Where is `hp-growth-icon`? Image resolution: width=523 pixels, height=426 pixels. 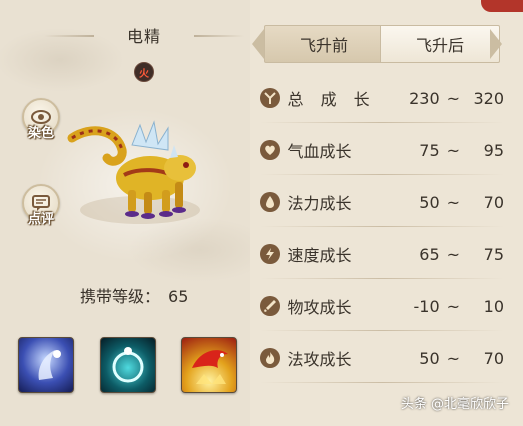
hp-growth-icon is located at coordinates (270, 150).